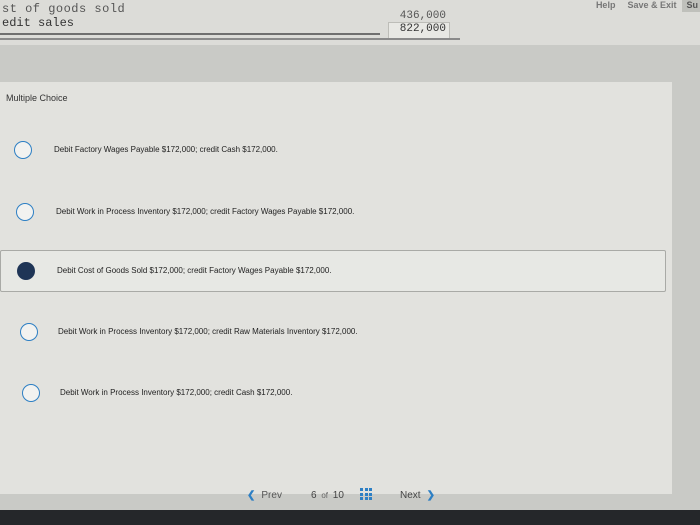  Describe the element at coordinates (37, 98) in the screenshot. I see `question-type-label: Multiple Choice` at that location.